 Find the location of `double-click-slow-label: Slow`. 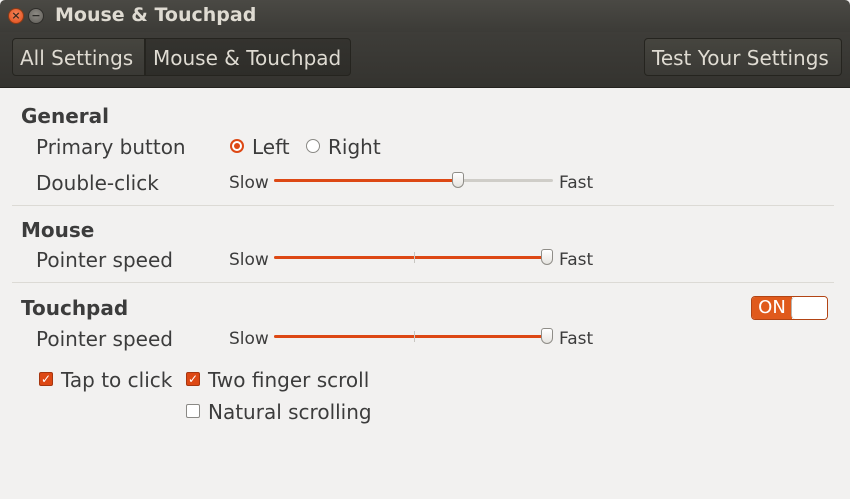

double-click-slow-label: Slow is located at coordinates (249, 183).